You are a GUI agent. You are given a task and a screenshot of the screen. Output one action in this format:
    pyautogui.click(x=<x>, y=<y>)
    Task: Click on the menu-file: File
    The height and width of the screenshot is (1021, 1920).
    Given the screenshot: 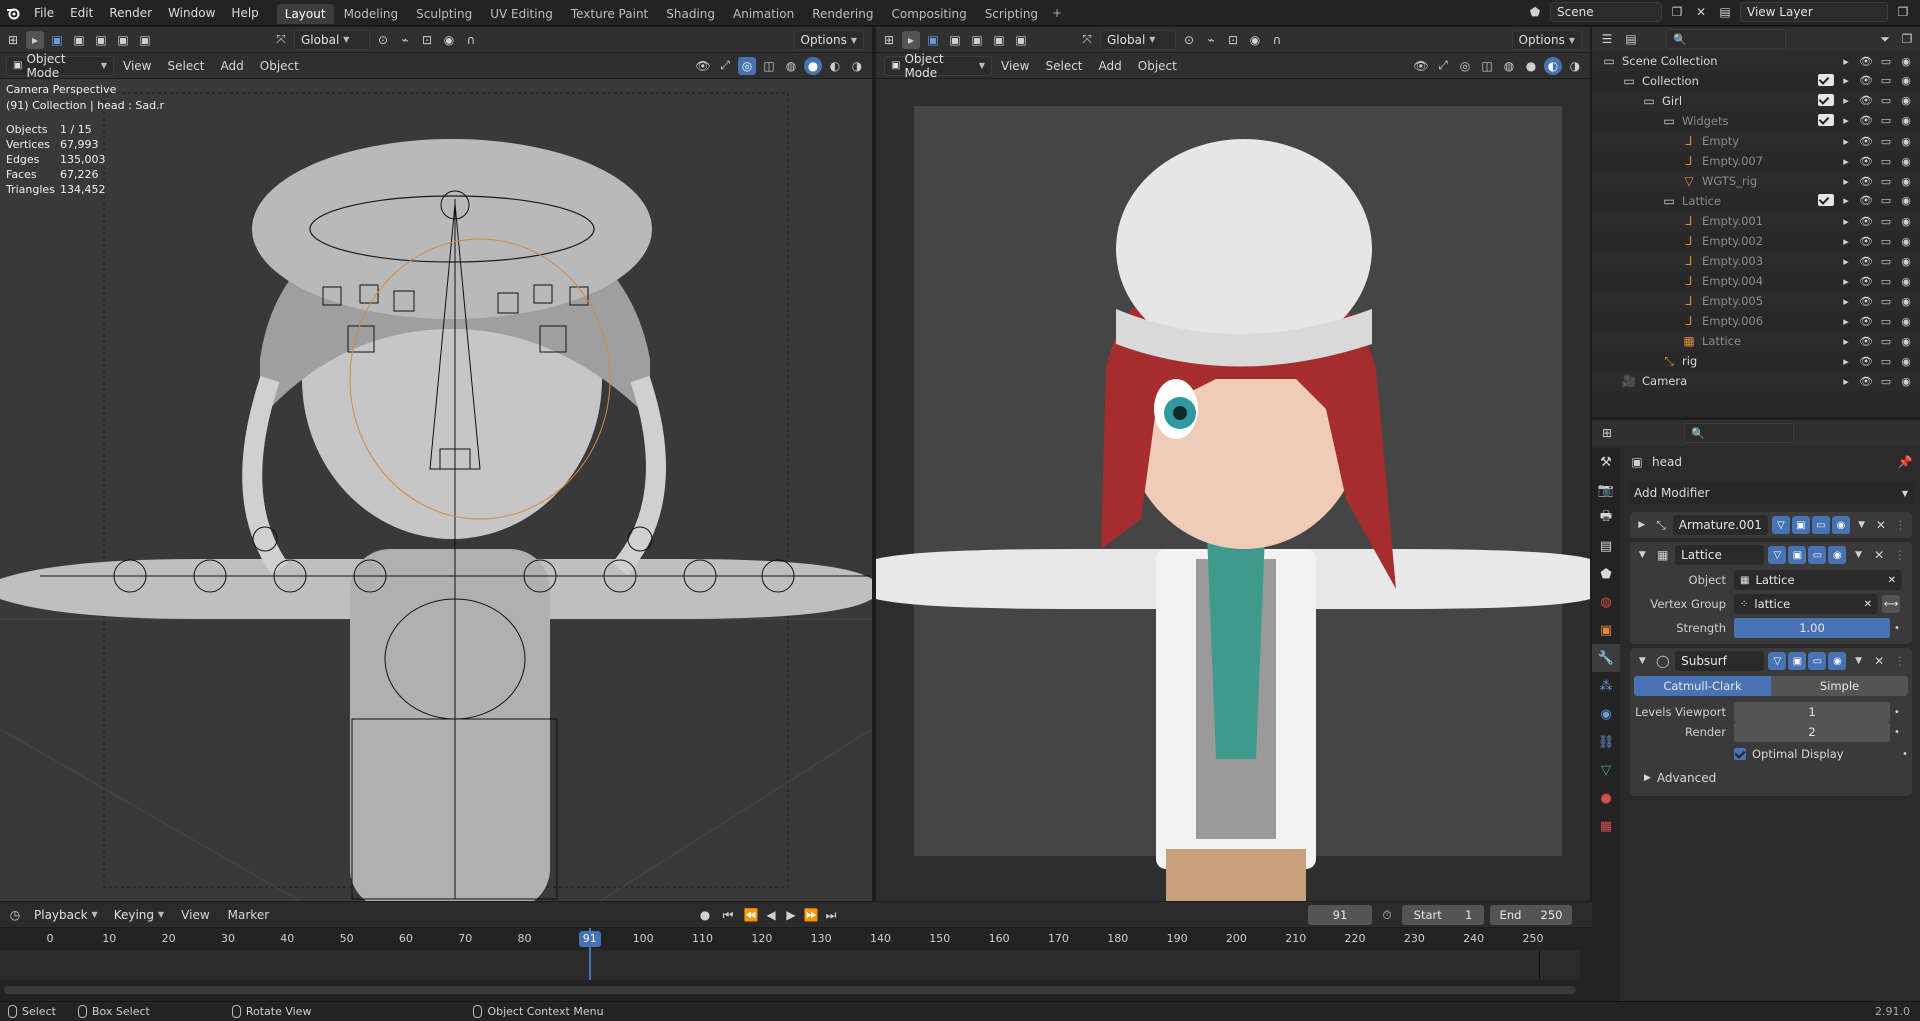 What is the action you would take?
    pyautogui.click(x=44, y=13)
    